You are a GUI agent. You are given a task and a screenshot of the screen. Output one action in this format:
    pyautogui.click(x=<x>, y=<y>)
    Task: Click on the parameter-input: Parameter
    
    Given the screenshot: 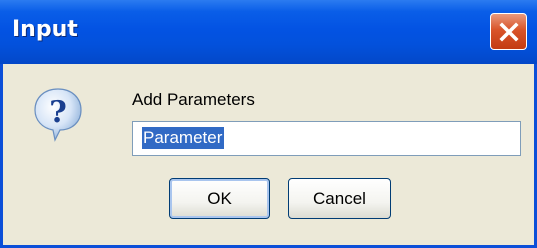 What is the action you would take?
    pyautogui.click(x=326, y=138)
    